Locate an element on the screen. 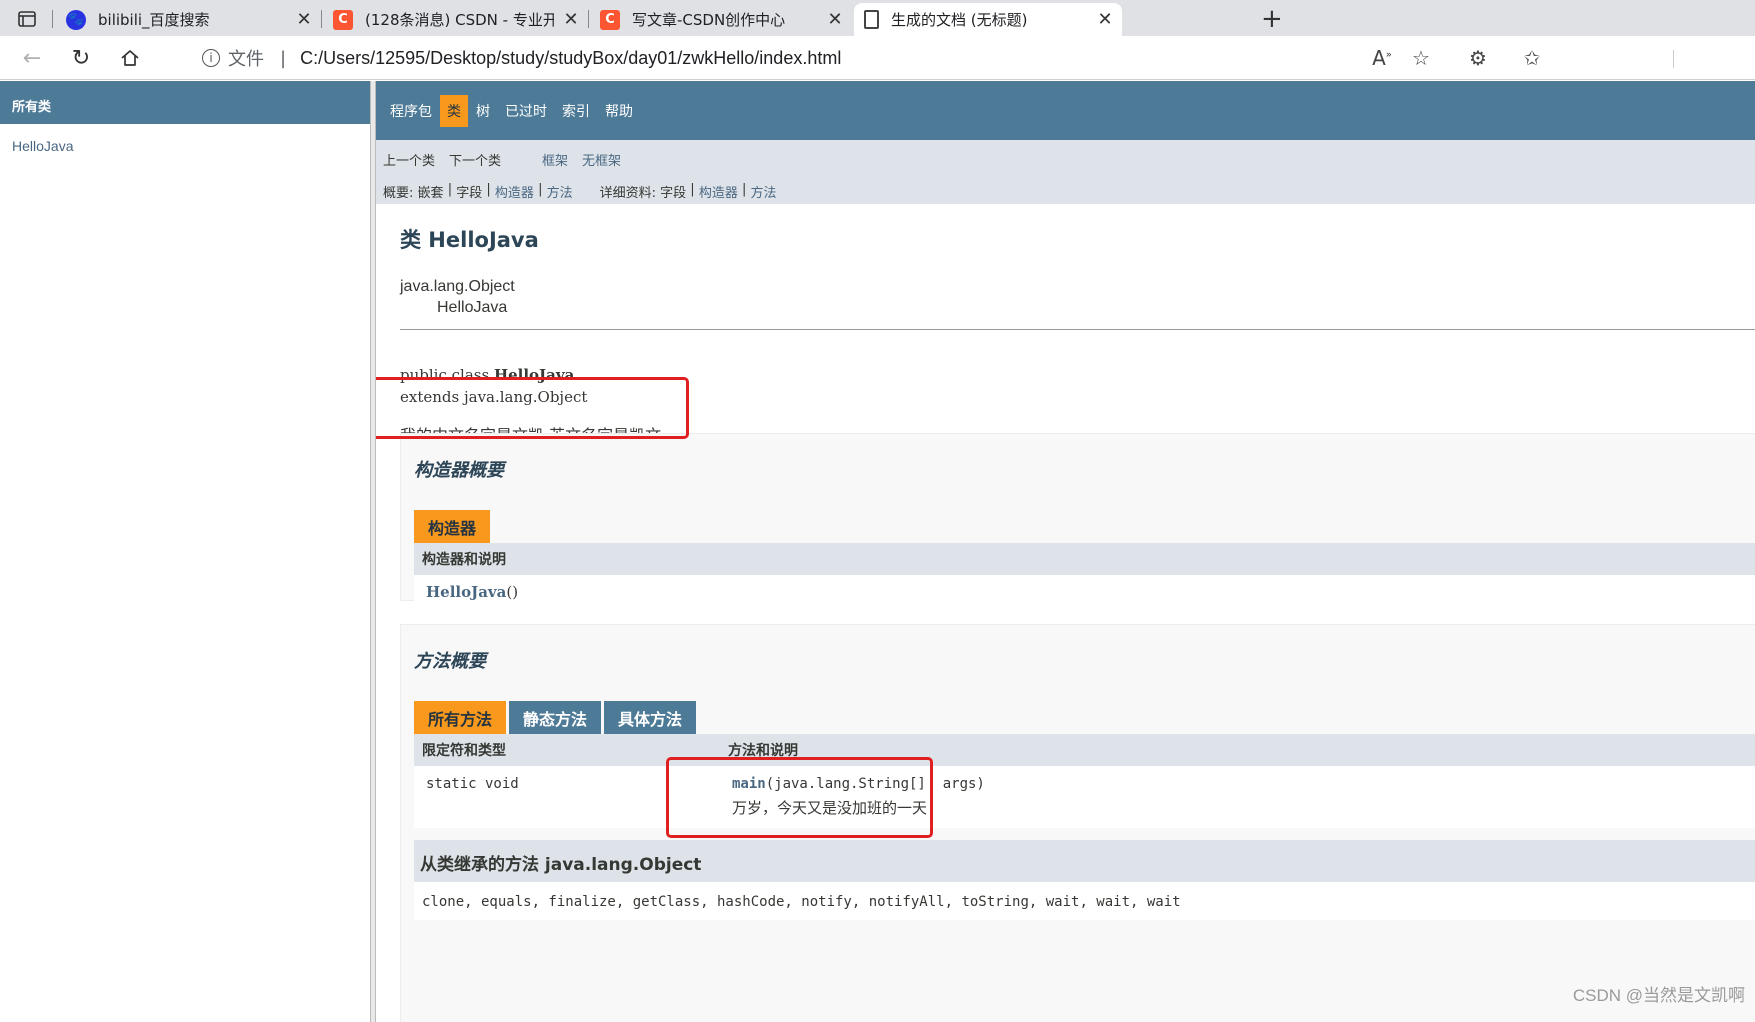 This screenshot has width=1755, height=1022. summary-field: 字段 is located at coordinates (469, 193).